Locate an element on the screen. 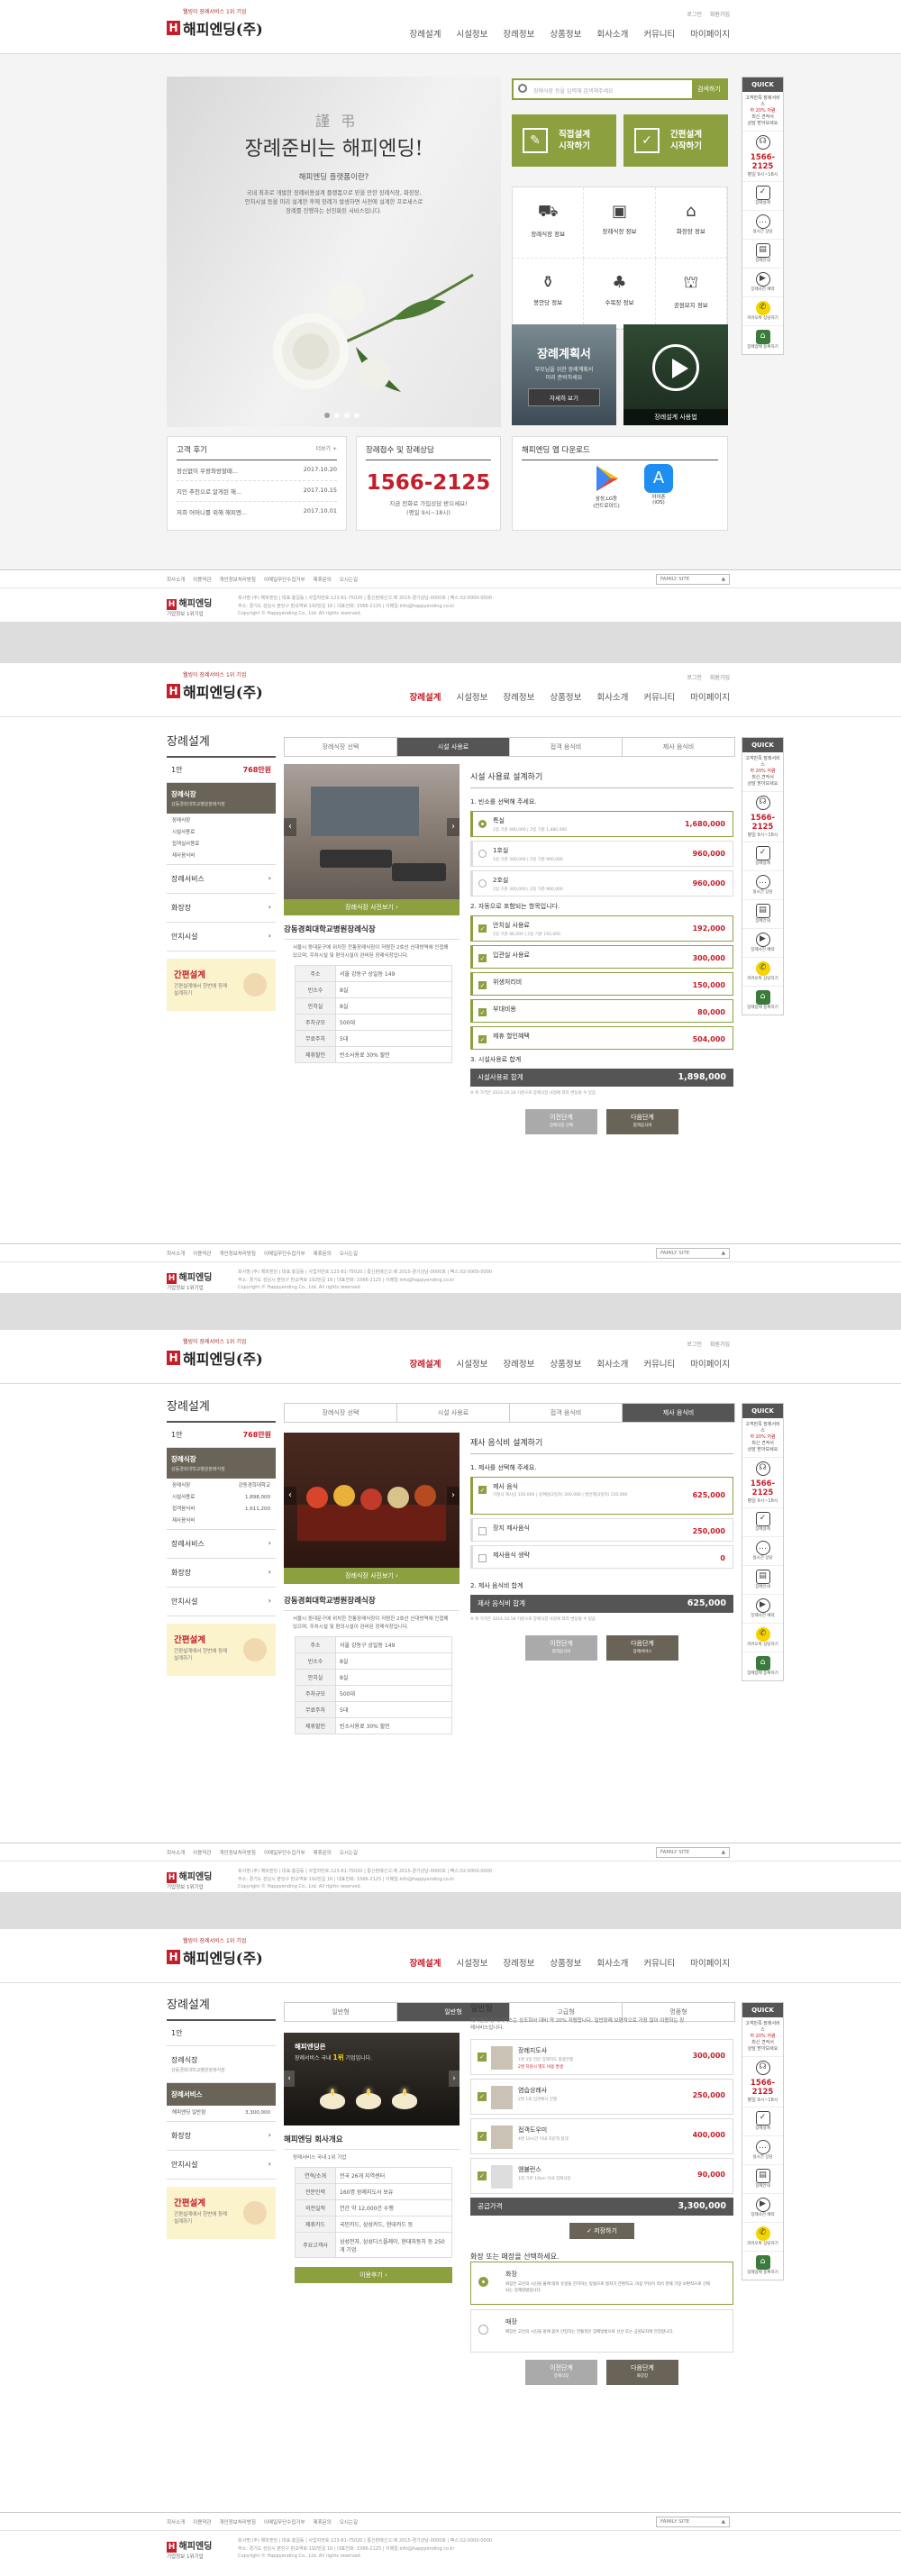  quick-kakao: ✆ 카카오톡 상담하기 is located at coordinates (762, 1637).